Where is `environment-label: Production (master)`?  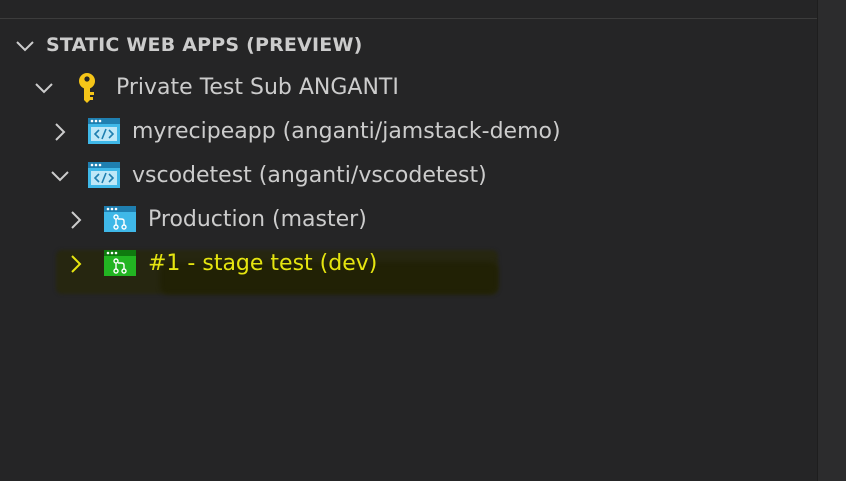
environment-label: Production (master) is located at coordinates (257, 219).